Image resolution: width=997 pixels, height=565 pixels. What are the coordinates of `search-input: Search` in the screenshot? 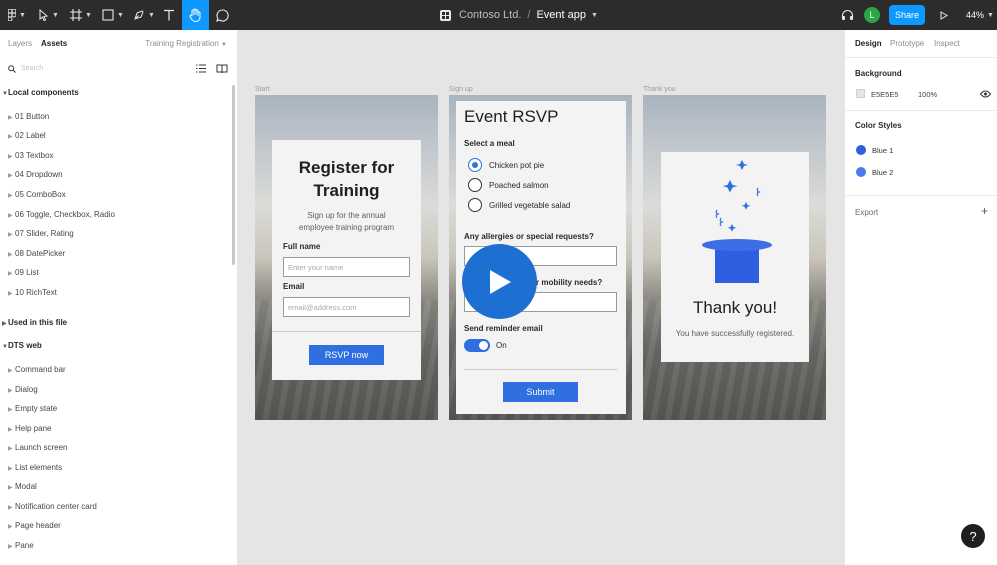 It's located at (32, 68).